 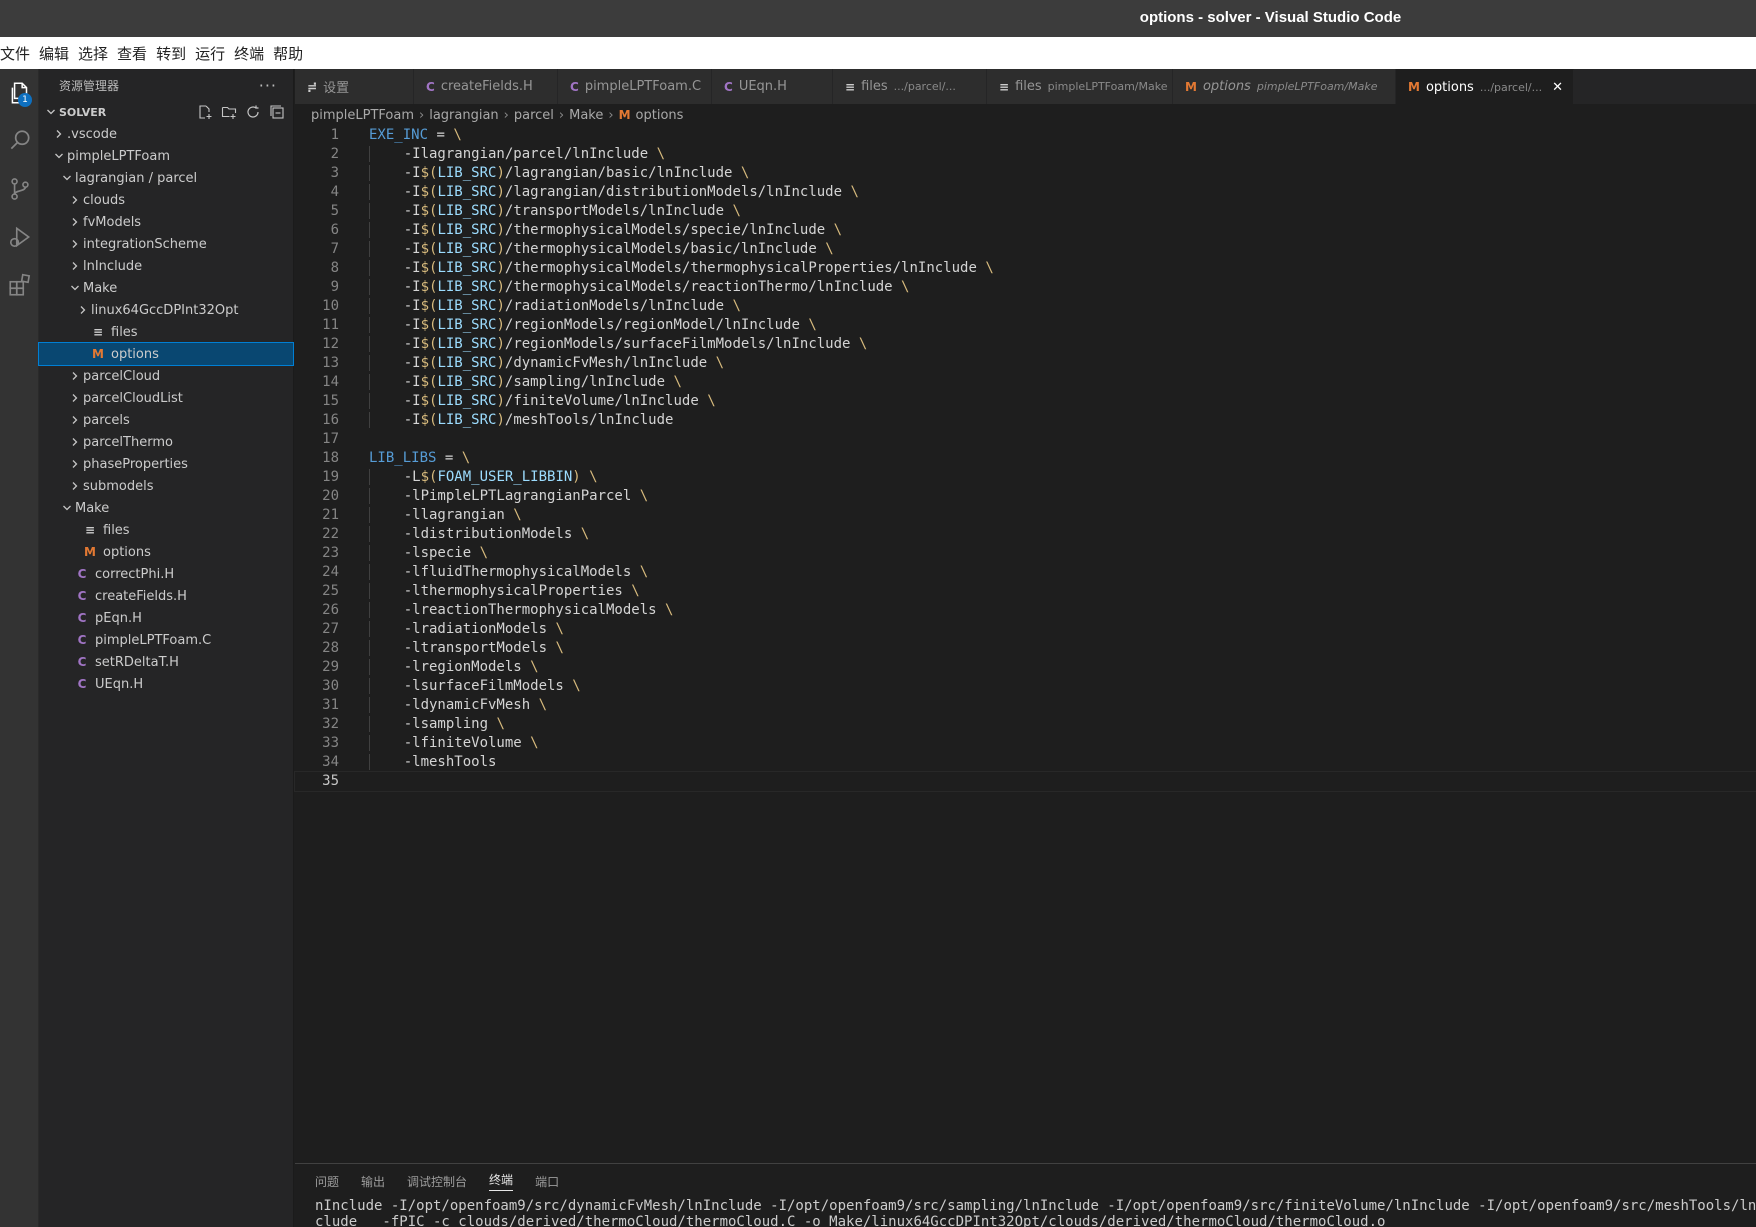 What do you see at coordinates (878, 53) in the screenshot?
I see `menu-bar: 文件 编辑 选择 查看 转到 运行 终端 帮助` at bounding box center [878, 53].